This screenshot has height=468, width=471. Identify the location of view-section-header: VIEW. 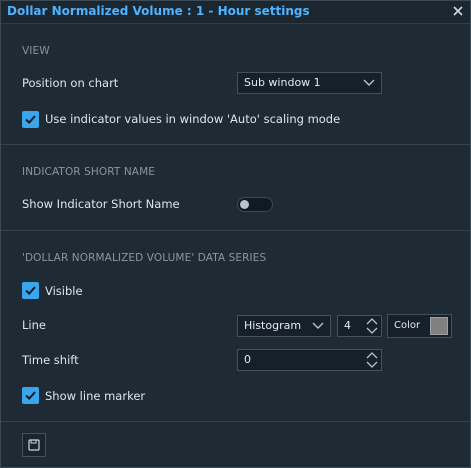
(36, 51).